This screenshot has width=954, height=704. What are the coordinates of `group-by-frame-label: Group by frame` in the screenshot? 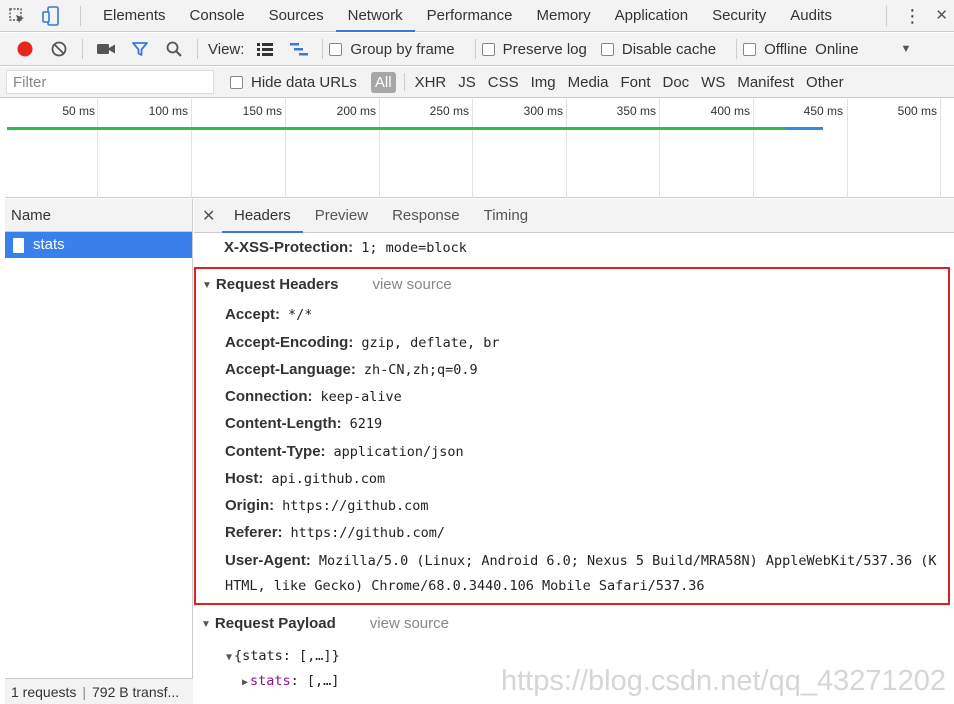 It's located at (402, 49).